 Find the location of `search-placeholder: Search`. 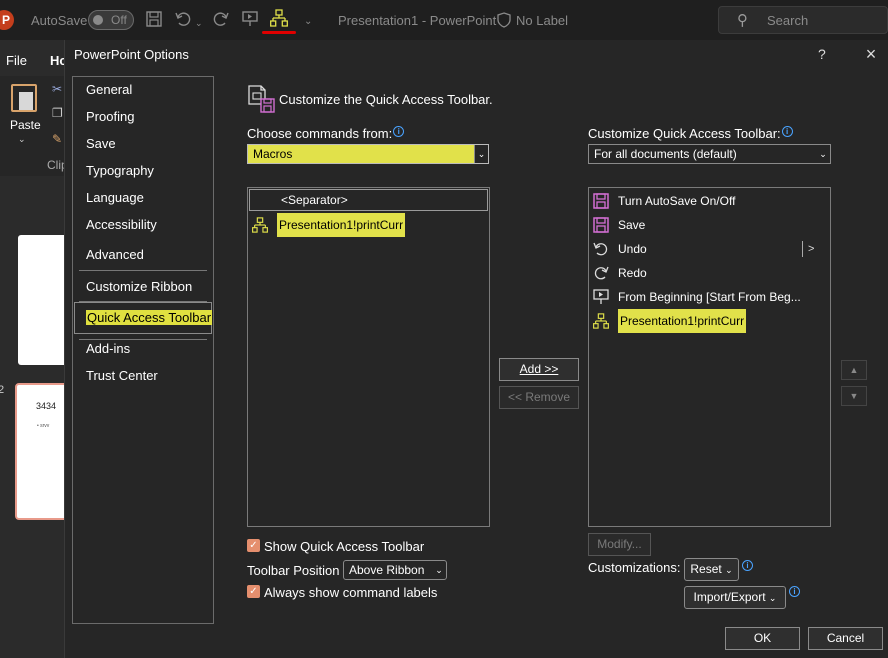

search-placeholder: Search is located at coordinates (788, 20).